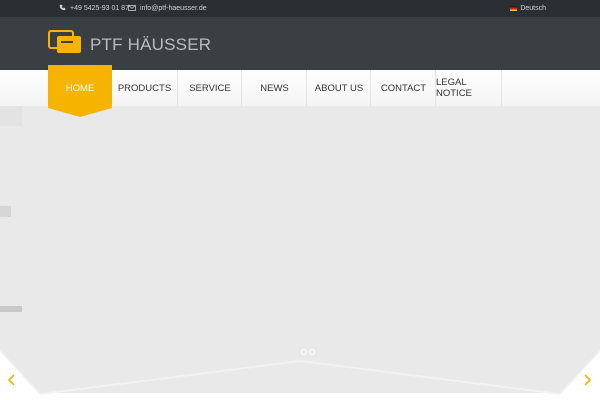 The height and width of the screenshot is (400, 600). I want to click on email-address: info@ptf-haeusser.de, so click(173, 8).